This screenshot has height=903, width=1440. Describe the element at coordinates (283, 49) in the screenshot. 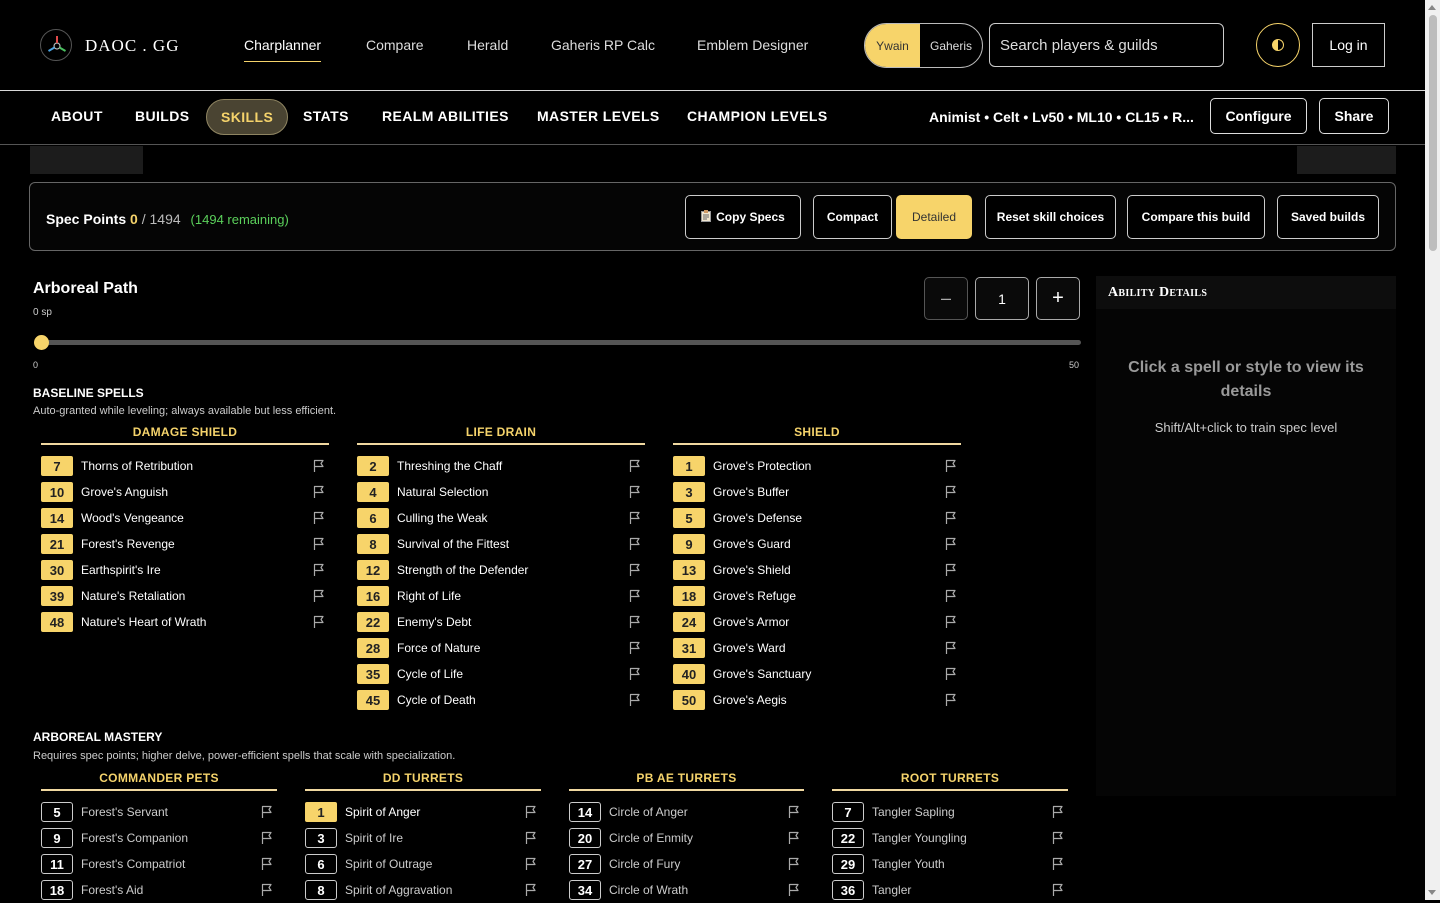

I see `nav-charplanner: Charplanner` at that location.